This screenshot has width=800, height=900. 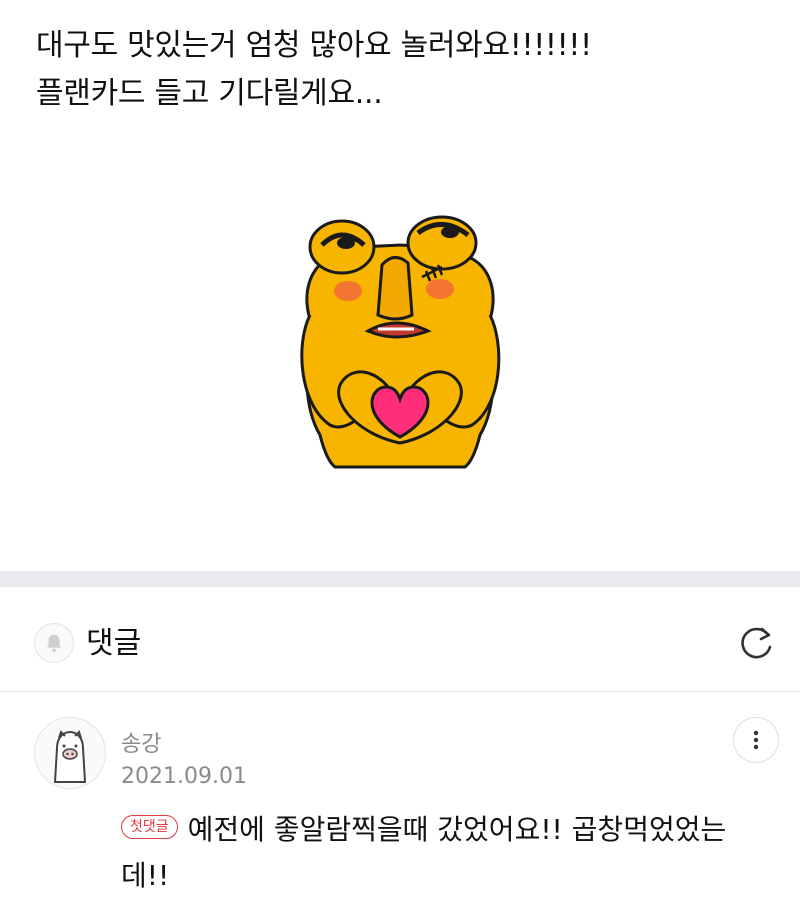 I want to click on bear-heart-sticker, so click(x=400, y=342).